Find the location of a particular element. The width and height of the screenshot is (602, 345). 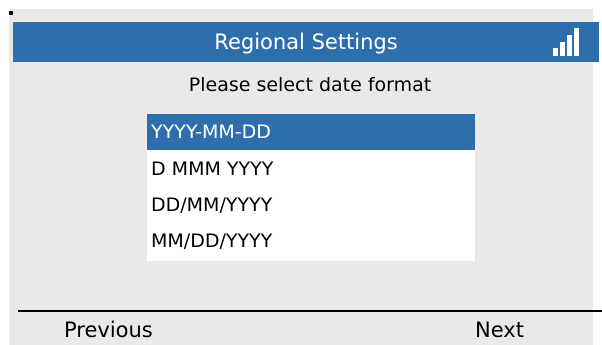

softkey-divider is located at coordinates (310, 311).